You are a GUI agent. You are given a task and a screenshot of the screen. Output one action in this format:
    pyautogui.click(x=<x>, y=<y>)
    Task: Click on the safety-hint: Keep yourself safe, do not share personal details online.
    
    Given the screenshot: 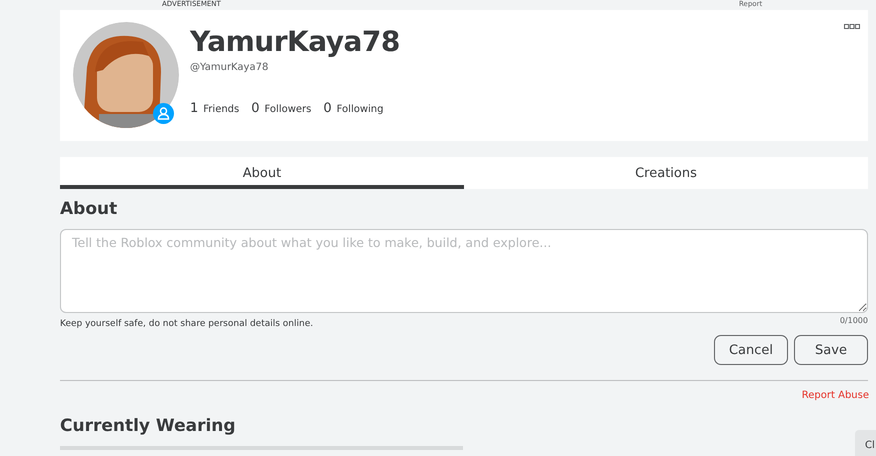 What is the action you would take?
    pyautogui.click(x=187, y=324)
    